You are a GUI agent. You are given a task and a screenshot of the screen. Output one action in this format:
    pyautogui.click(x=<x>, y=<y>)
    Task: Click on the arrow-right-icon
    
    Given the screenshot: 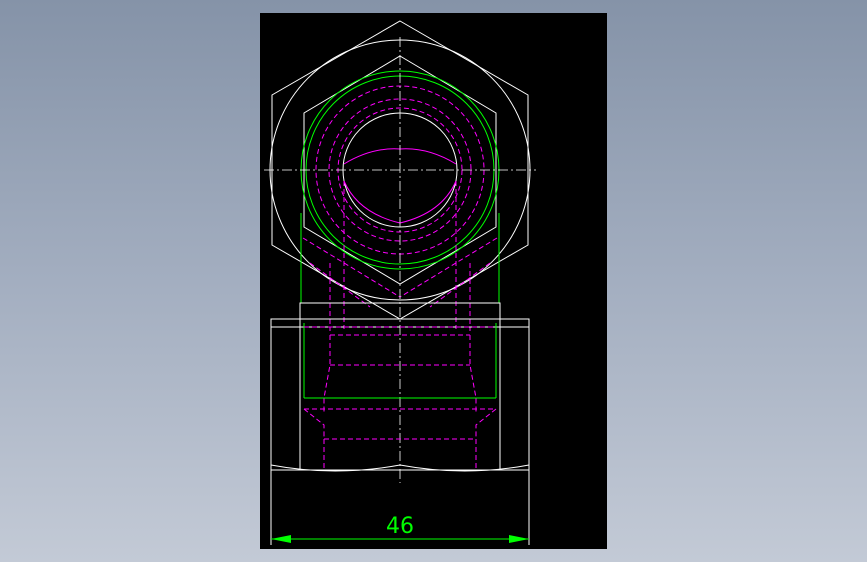 What is the action you would take?
    pyautogui.click(x=519, y=539)
    